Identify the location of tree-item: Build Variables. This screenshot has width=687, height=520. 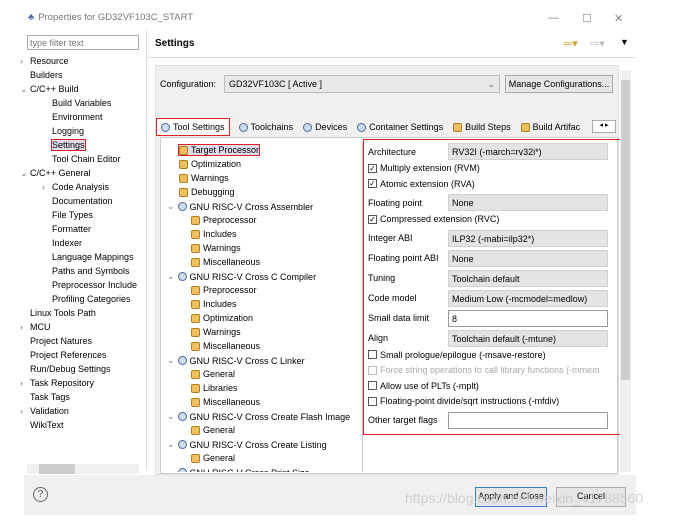
(81, 103).